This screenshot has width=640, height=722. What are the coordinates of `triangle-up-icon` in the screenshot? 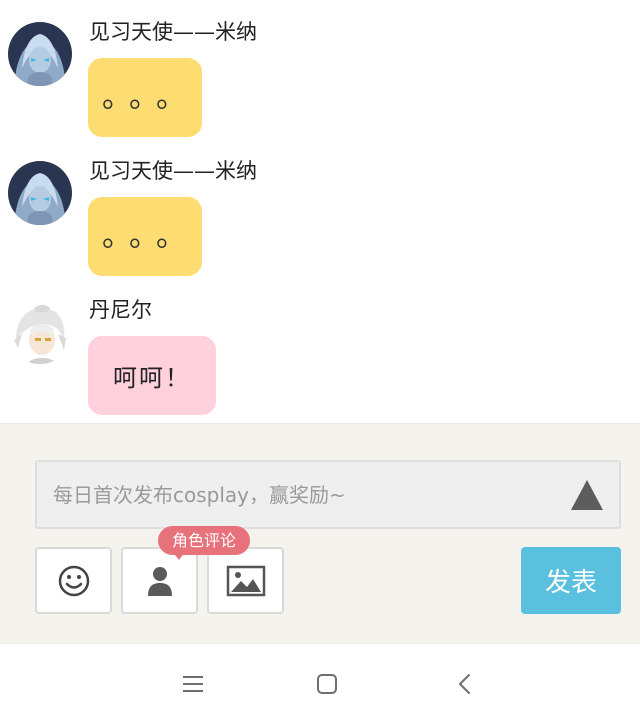 It's located at (587, 495).